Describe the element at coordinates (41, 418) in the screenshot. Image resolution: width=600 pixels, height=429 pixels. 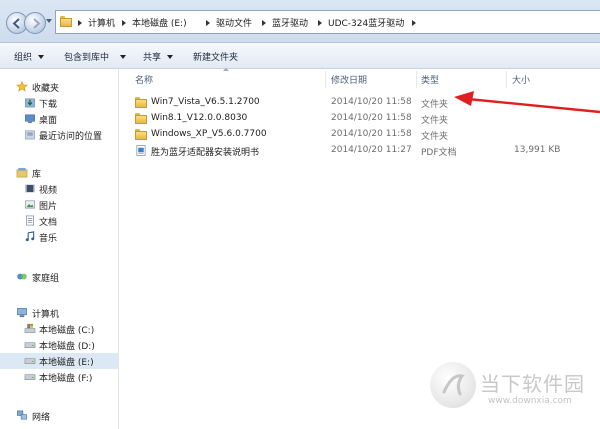
I see `nav-network-label: 网络` at that location.